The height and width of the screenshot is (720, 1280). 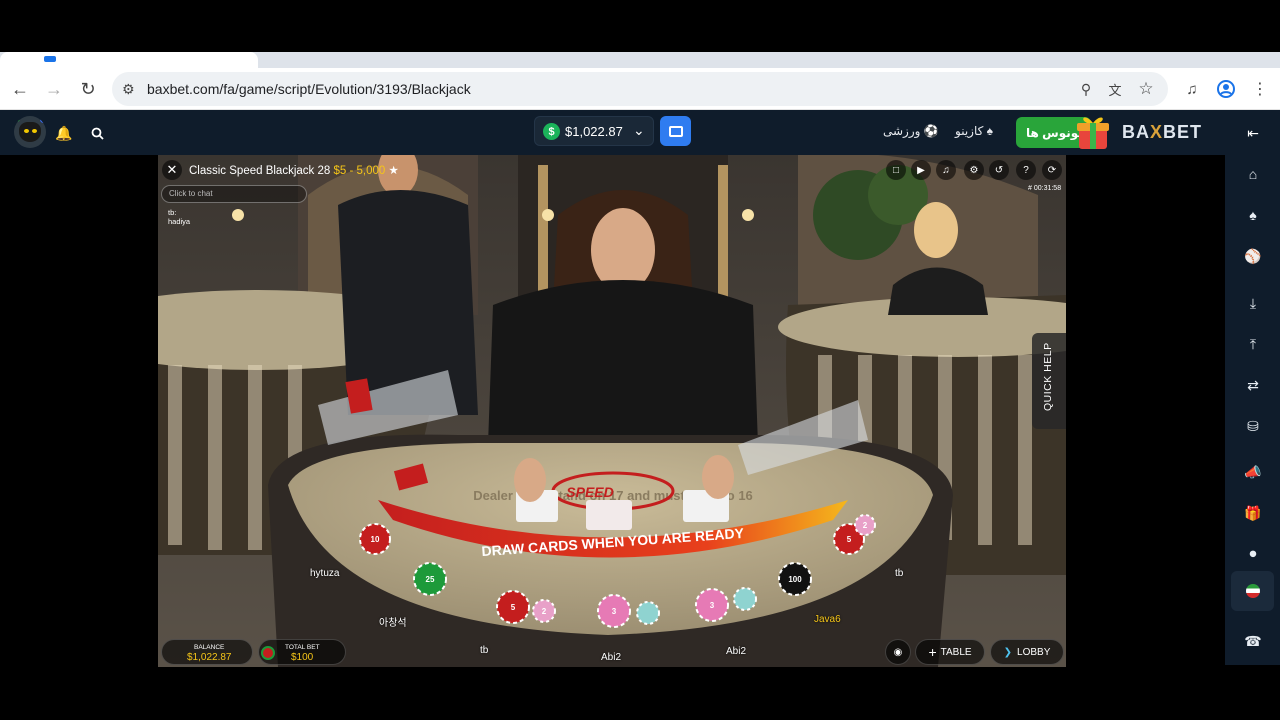 What do you see at coordinates (999, 170) in the screenshot?
I see `history-icon: ↺` at bounding box center [999, 170].